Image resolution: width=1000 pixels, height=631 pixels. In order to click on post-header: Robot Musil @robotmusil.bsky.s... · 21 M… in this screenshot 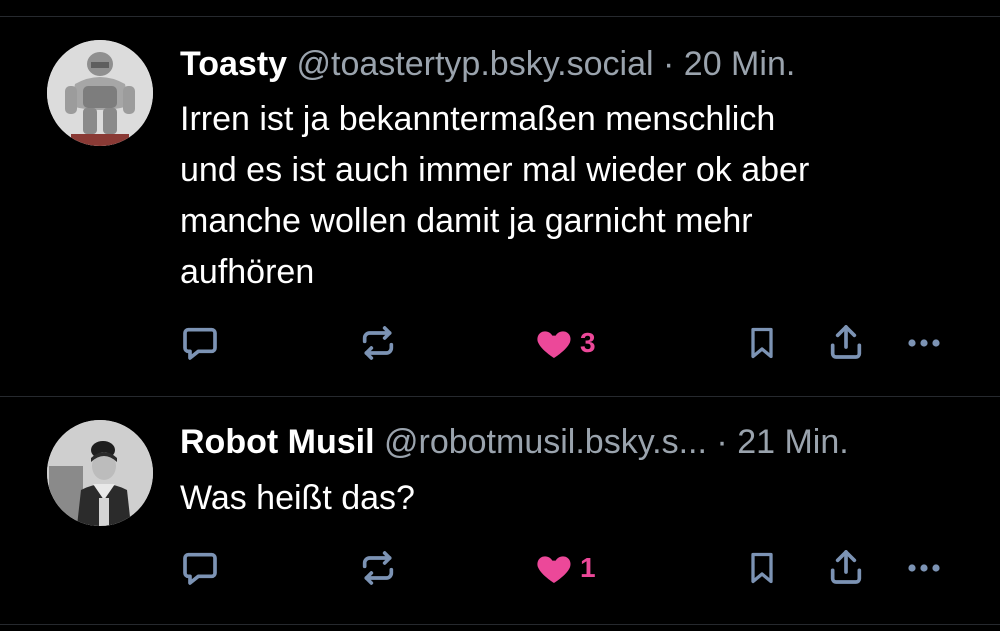, I will do `click(514, 442)`.